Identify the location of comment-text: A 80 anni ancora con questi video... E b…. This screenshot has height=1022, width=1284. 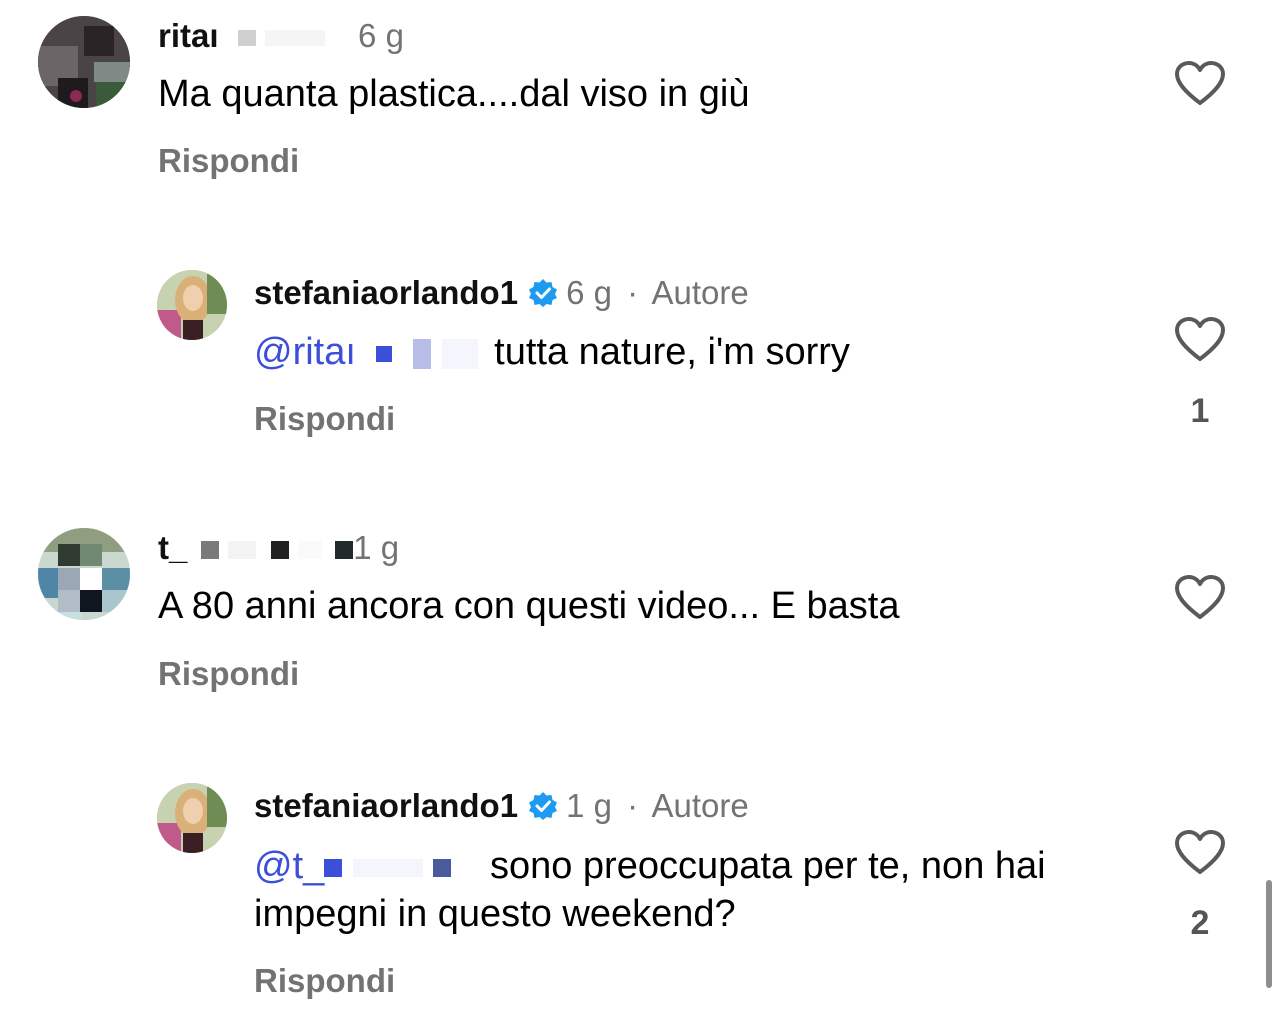
(529, 606).